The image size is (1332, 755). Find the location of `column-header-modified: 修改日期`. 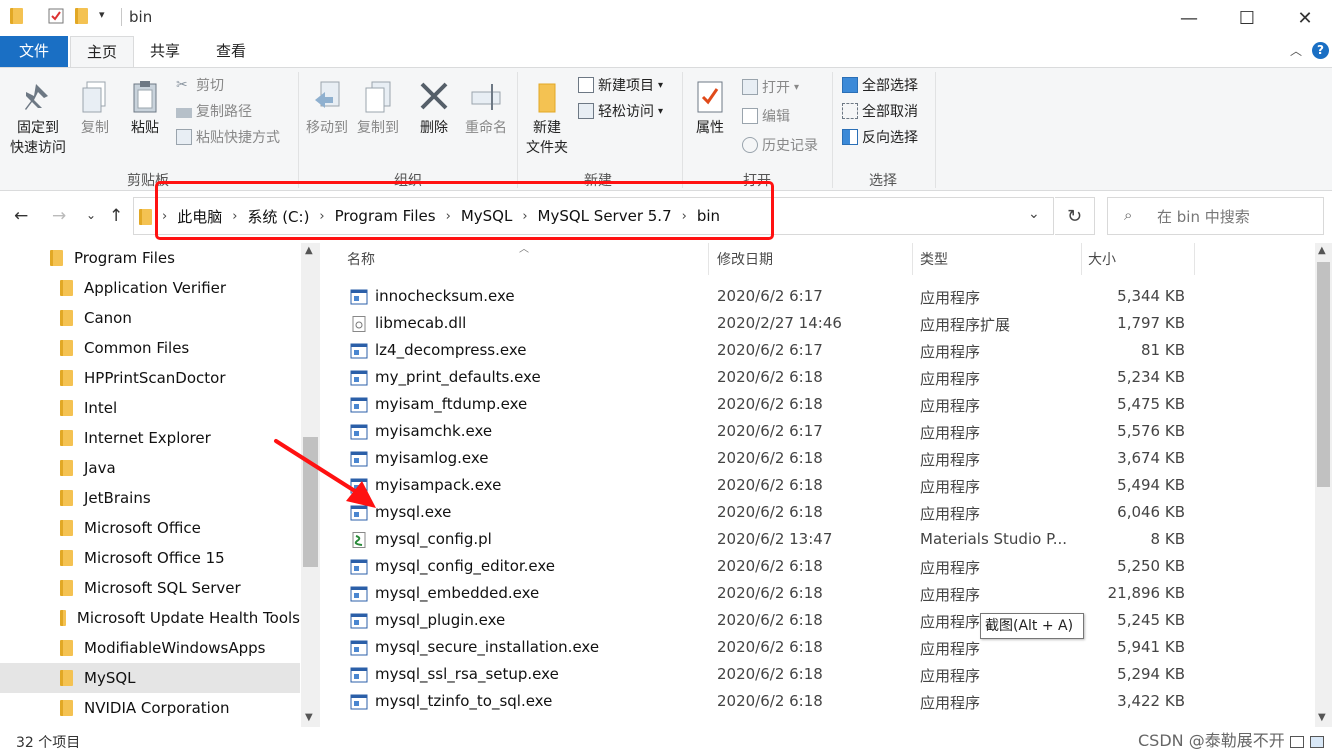

column-header-modified: 修改日期 is located at coordinates (745, 259).